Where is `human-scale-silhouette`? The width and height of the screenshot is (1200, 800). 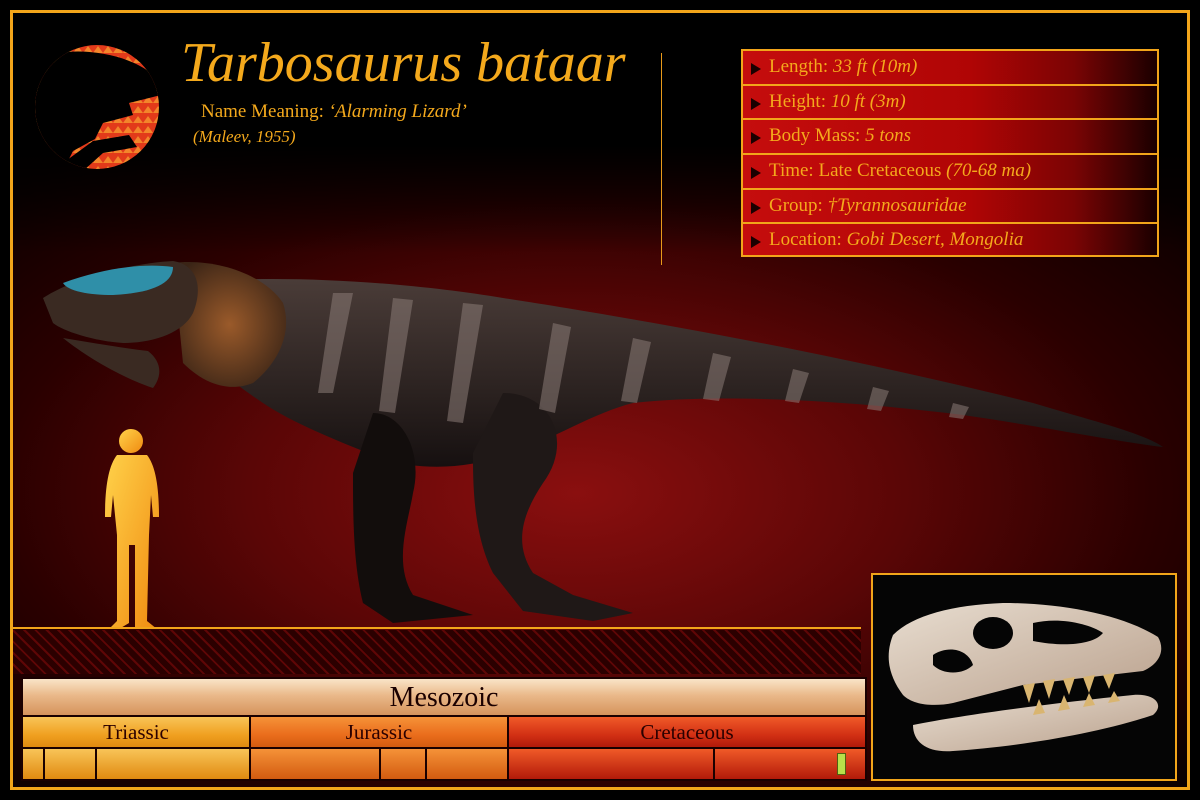 human-scale-silhouette is located at coordinates (132, 529).